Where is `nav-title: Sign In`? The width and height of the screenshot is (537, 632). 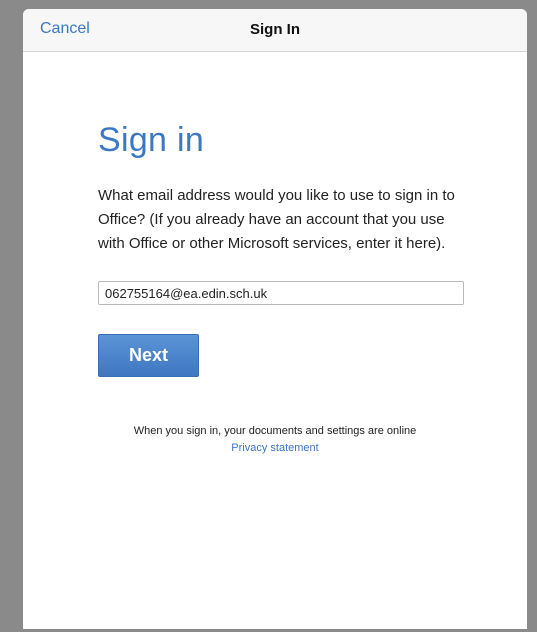 nav-title: Sign In is located at coordinates (275, 29).